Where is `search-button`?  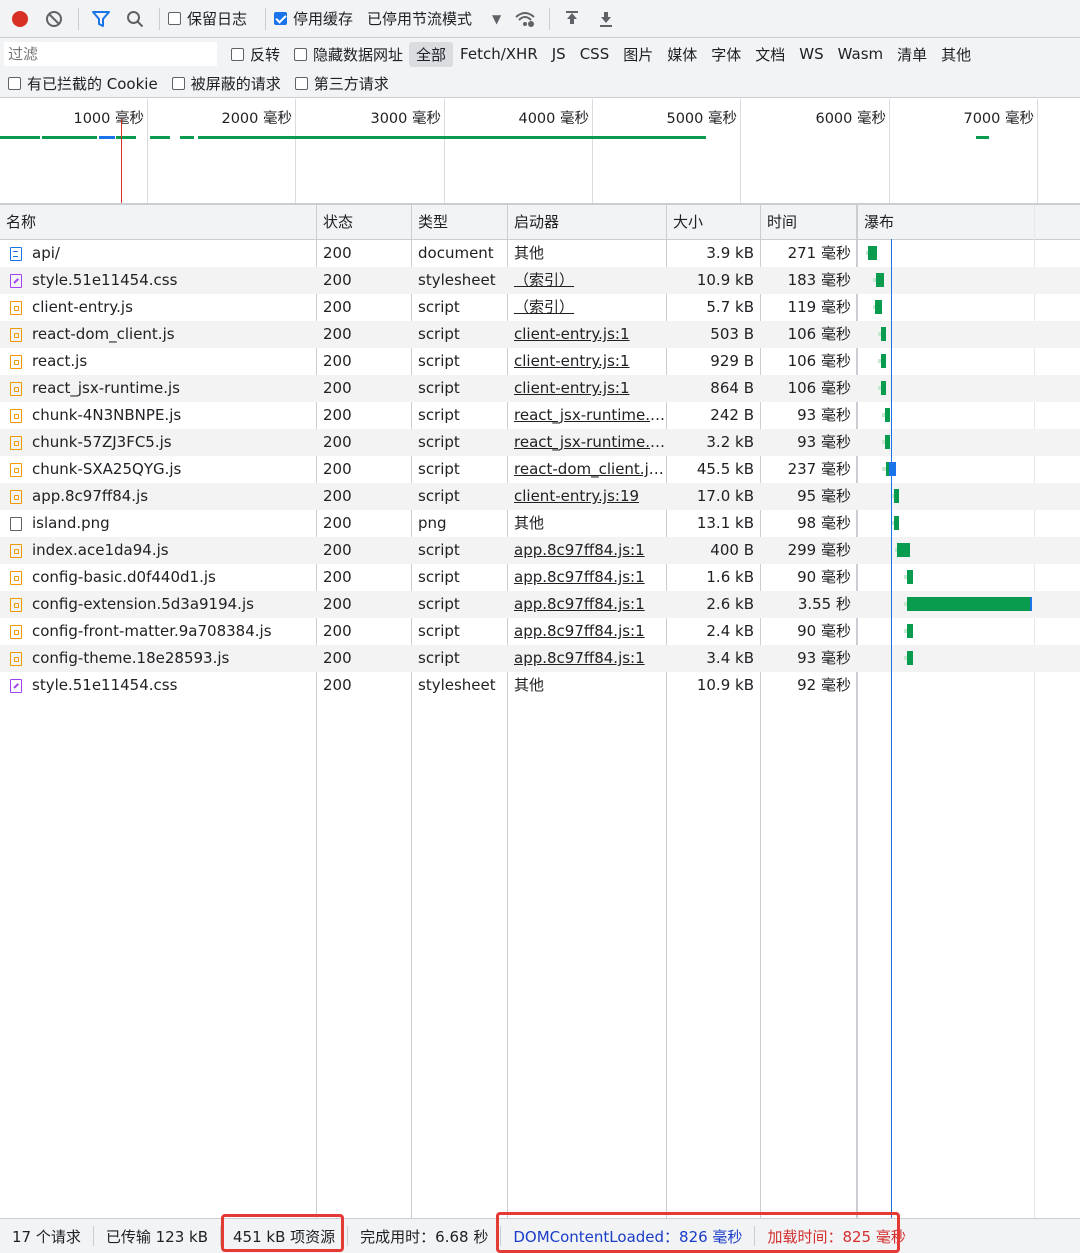 search-button is located at coordinates (135, 19).